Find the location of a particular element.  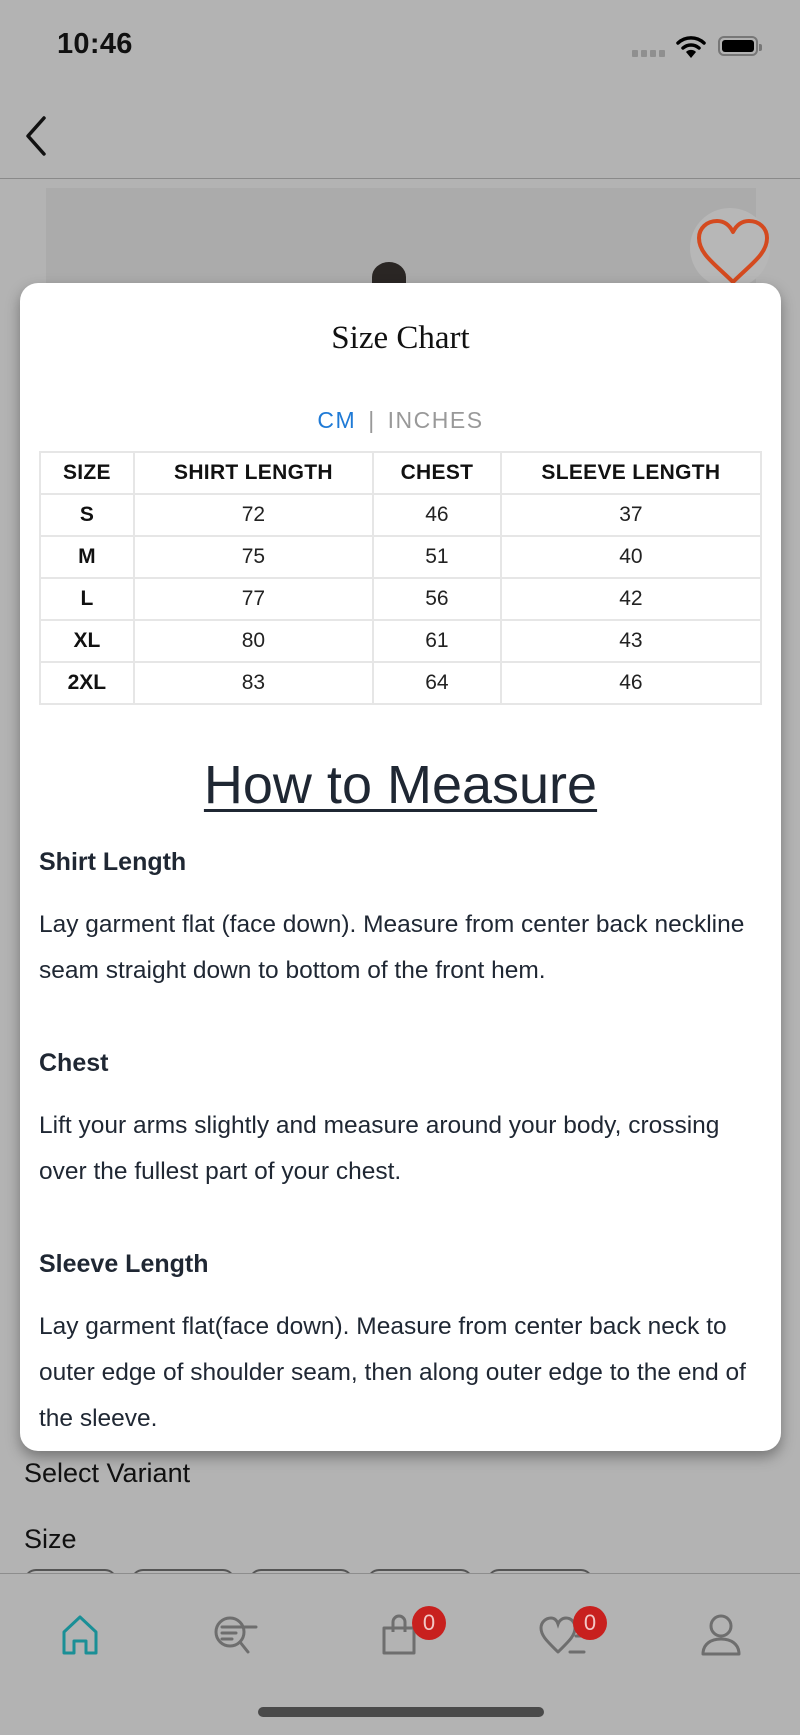

select-variant-label: Select Variant is located at coordinates (107, 1473).